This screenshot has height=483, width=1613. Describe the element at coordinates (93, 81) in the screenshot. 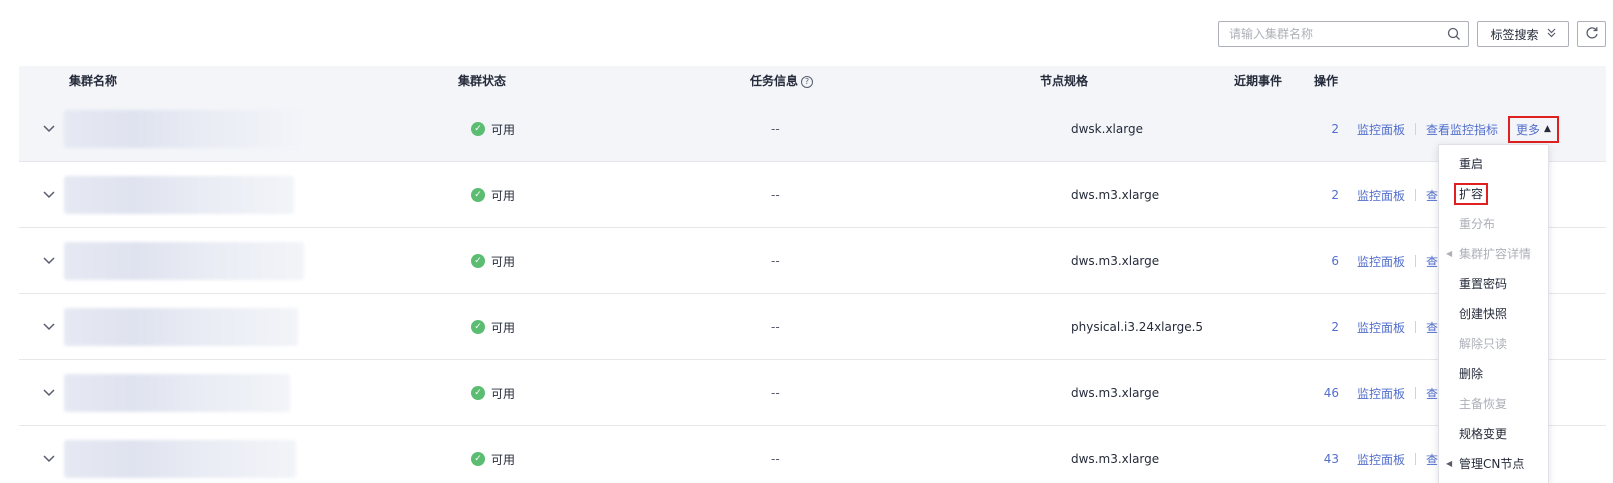

I see `header-cluster-name: 集群名称` at that location.